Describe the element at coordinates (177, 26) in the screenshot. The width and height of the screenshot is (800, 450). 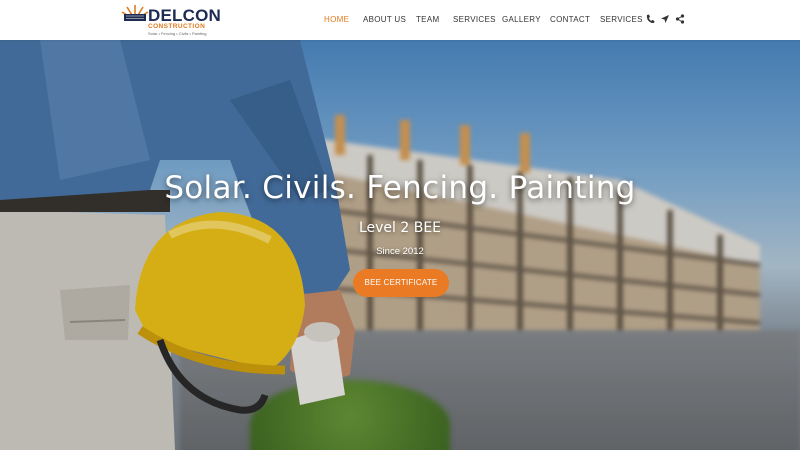
I see `brand-subname: CONSTRUCTION` at that location.